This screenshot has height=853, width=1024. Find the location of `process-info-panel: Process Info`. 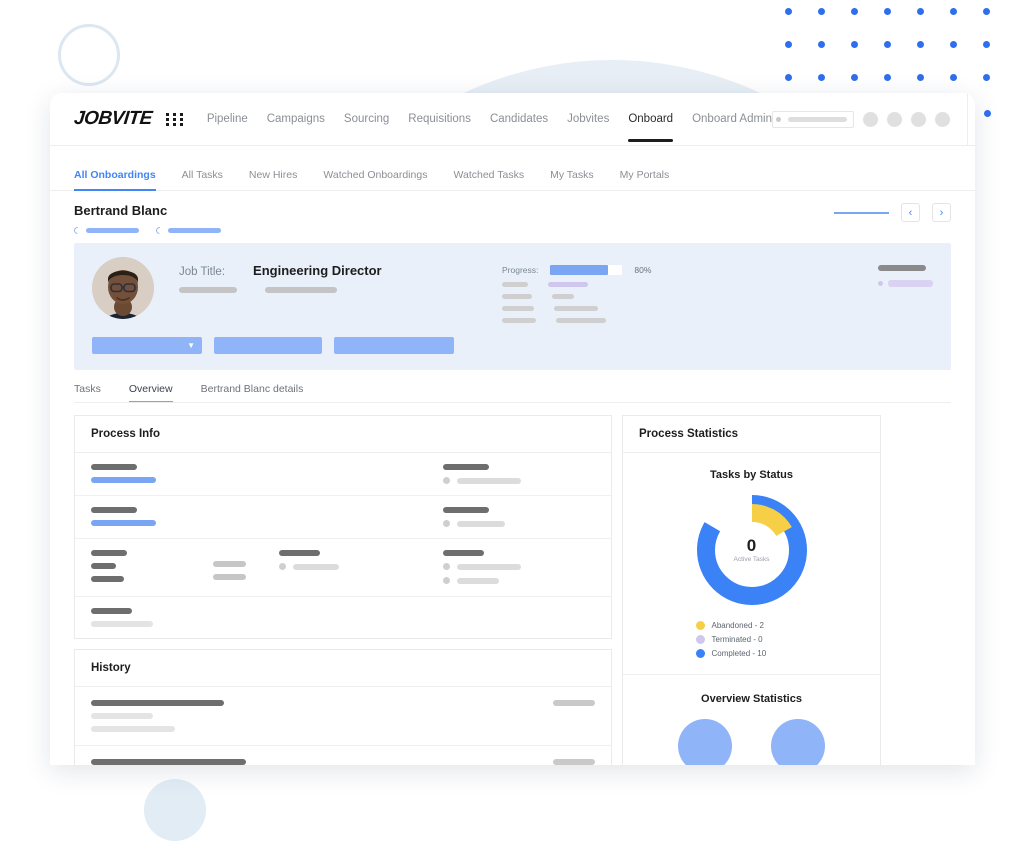

process-info-panel: Process Info is located at coordinates (343, 527).